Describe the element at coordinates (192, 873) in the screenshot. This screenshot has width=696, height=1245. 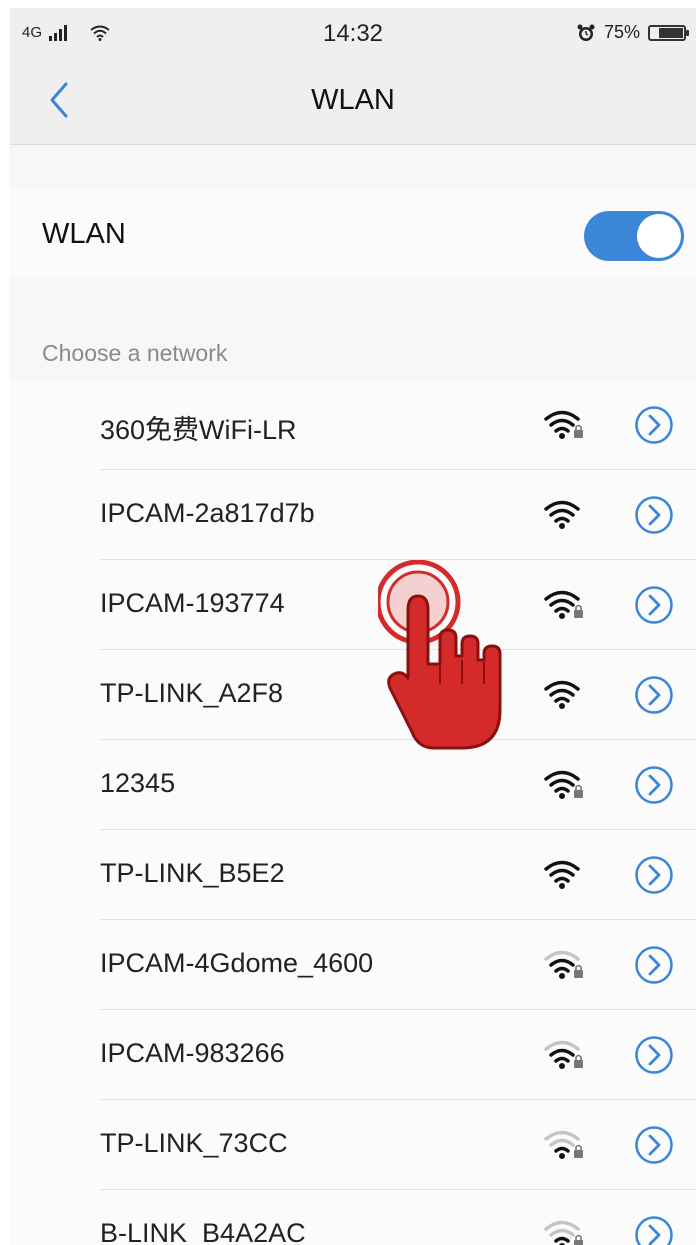
I see `network-name: TP-LINK_B5E2` at that location.